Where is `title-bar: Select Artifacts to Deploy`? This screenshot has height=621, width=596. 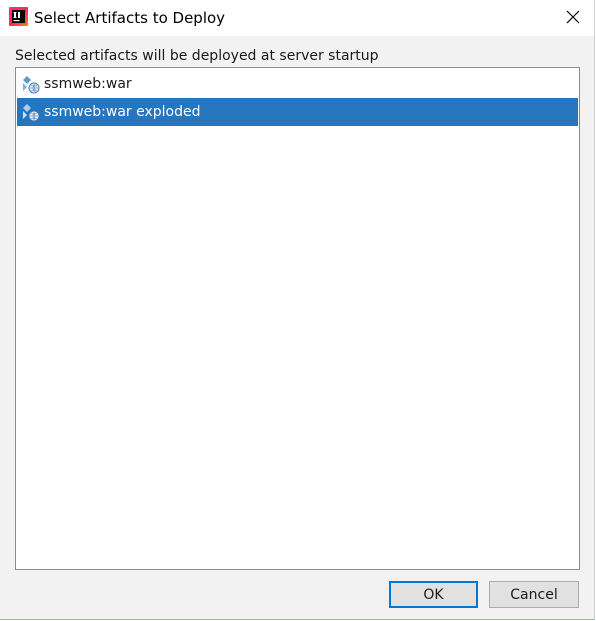
title-bar: Select Artifacts to Deploy is located at coordinates (297, 18).